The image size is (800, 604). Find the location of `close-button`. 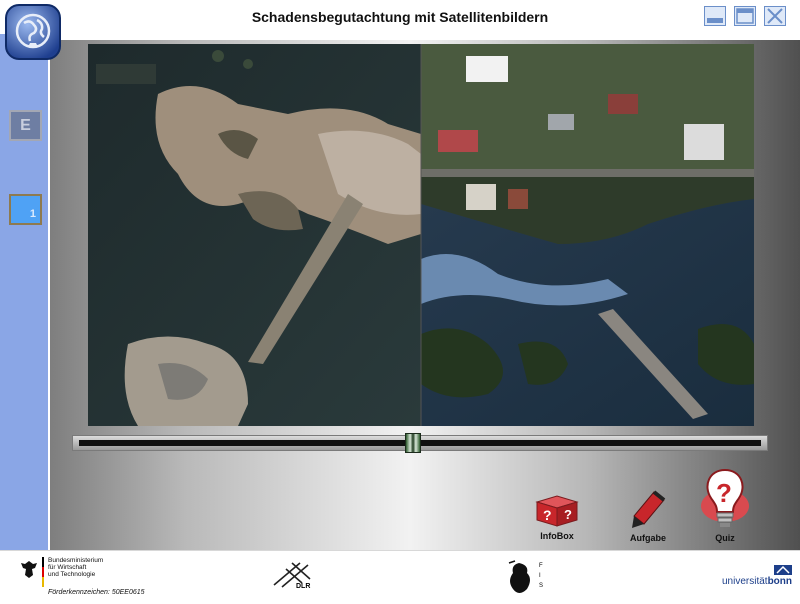

close-button is located at coordinates (775, 16).